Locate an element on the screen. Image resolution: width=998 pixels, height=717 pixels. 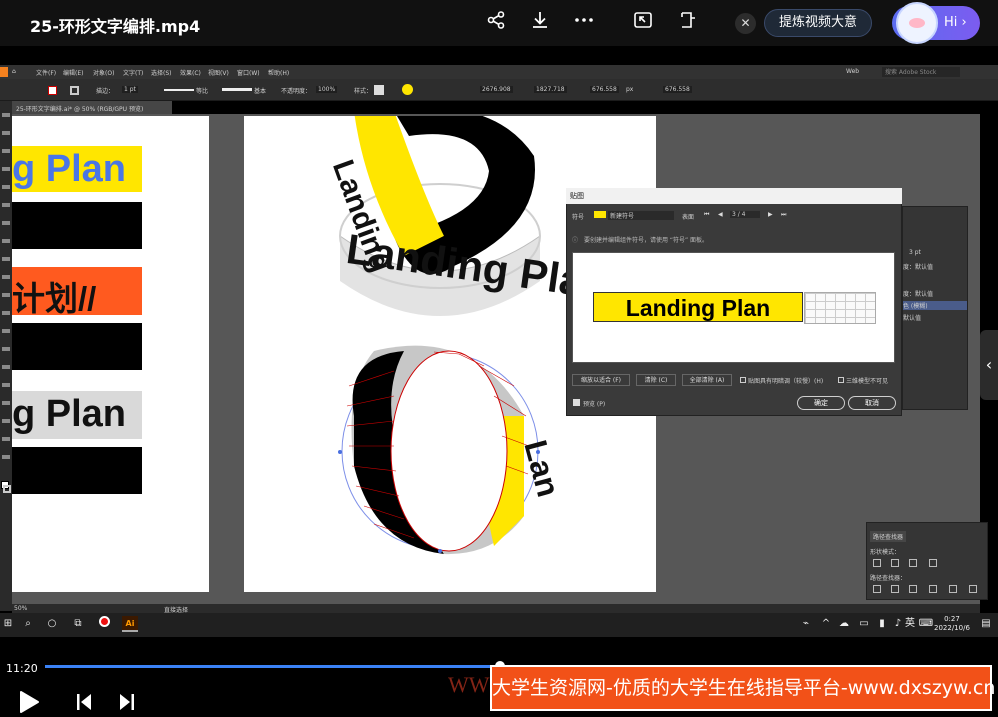
appearance-row-4: 色 (模糊) is located at coordinates (935, 305).